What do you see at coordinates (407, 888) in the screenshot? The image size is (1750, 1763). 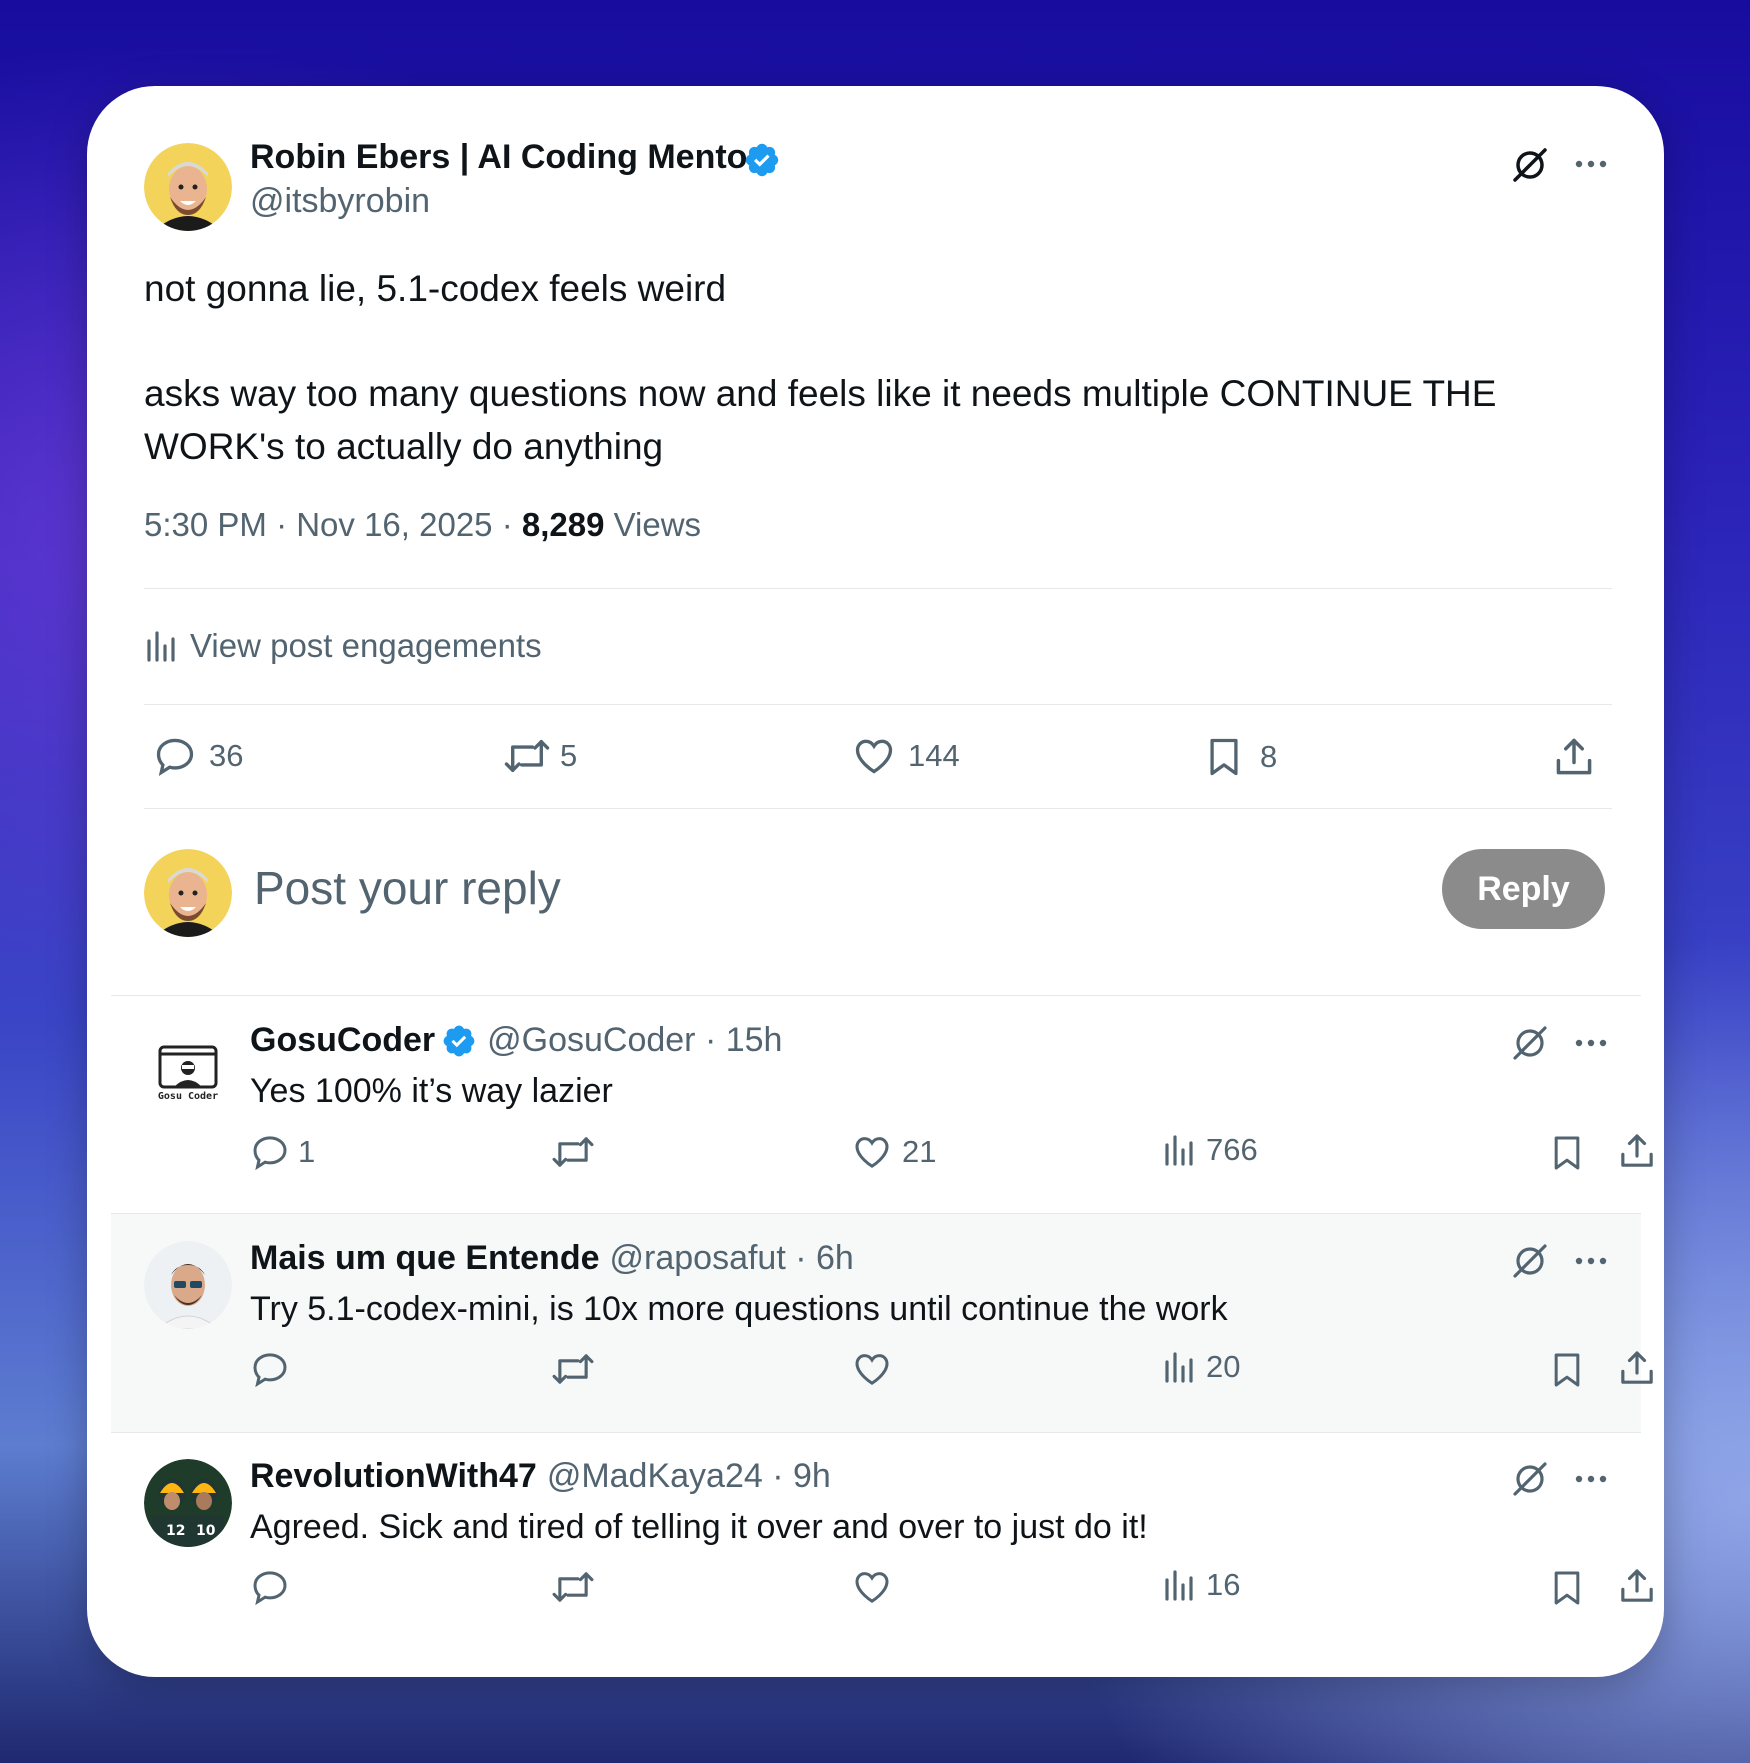 I see `reply-input: Post your reply` at bounding box center [407, 888].